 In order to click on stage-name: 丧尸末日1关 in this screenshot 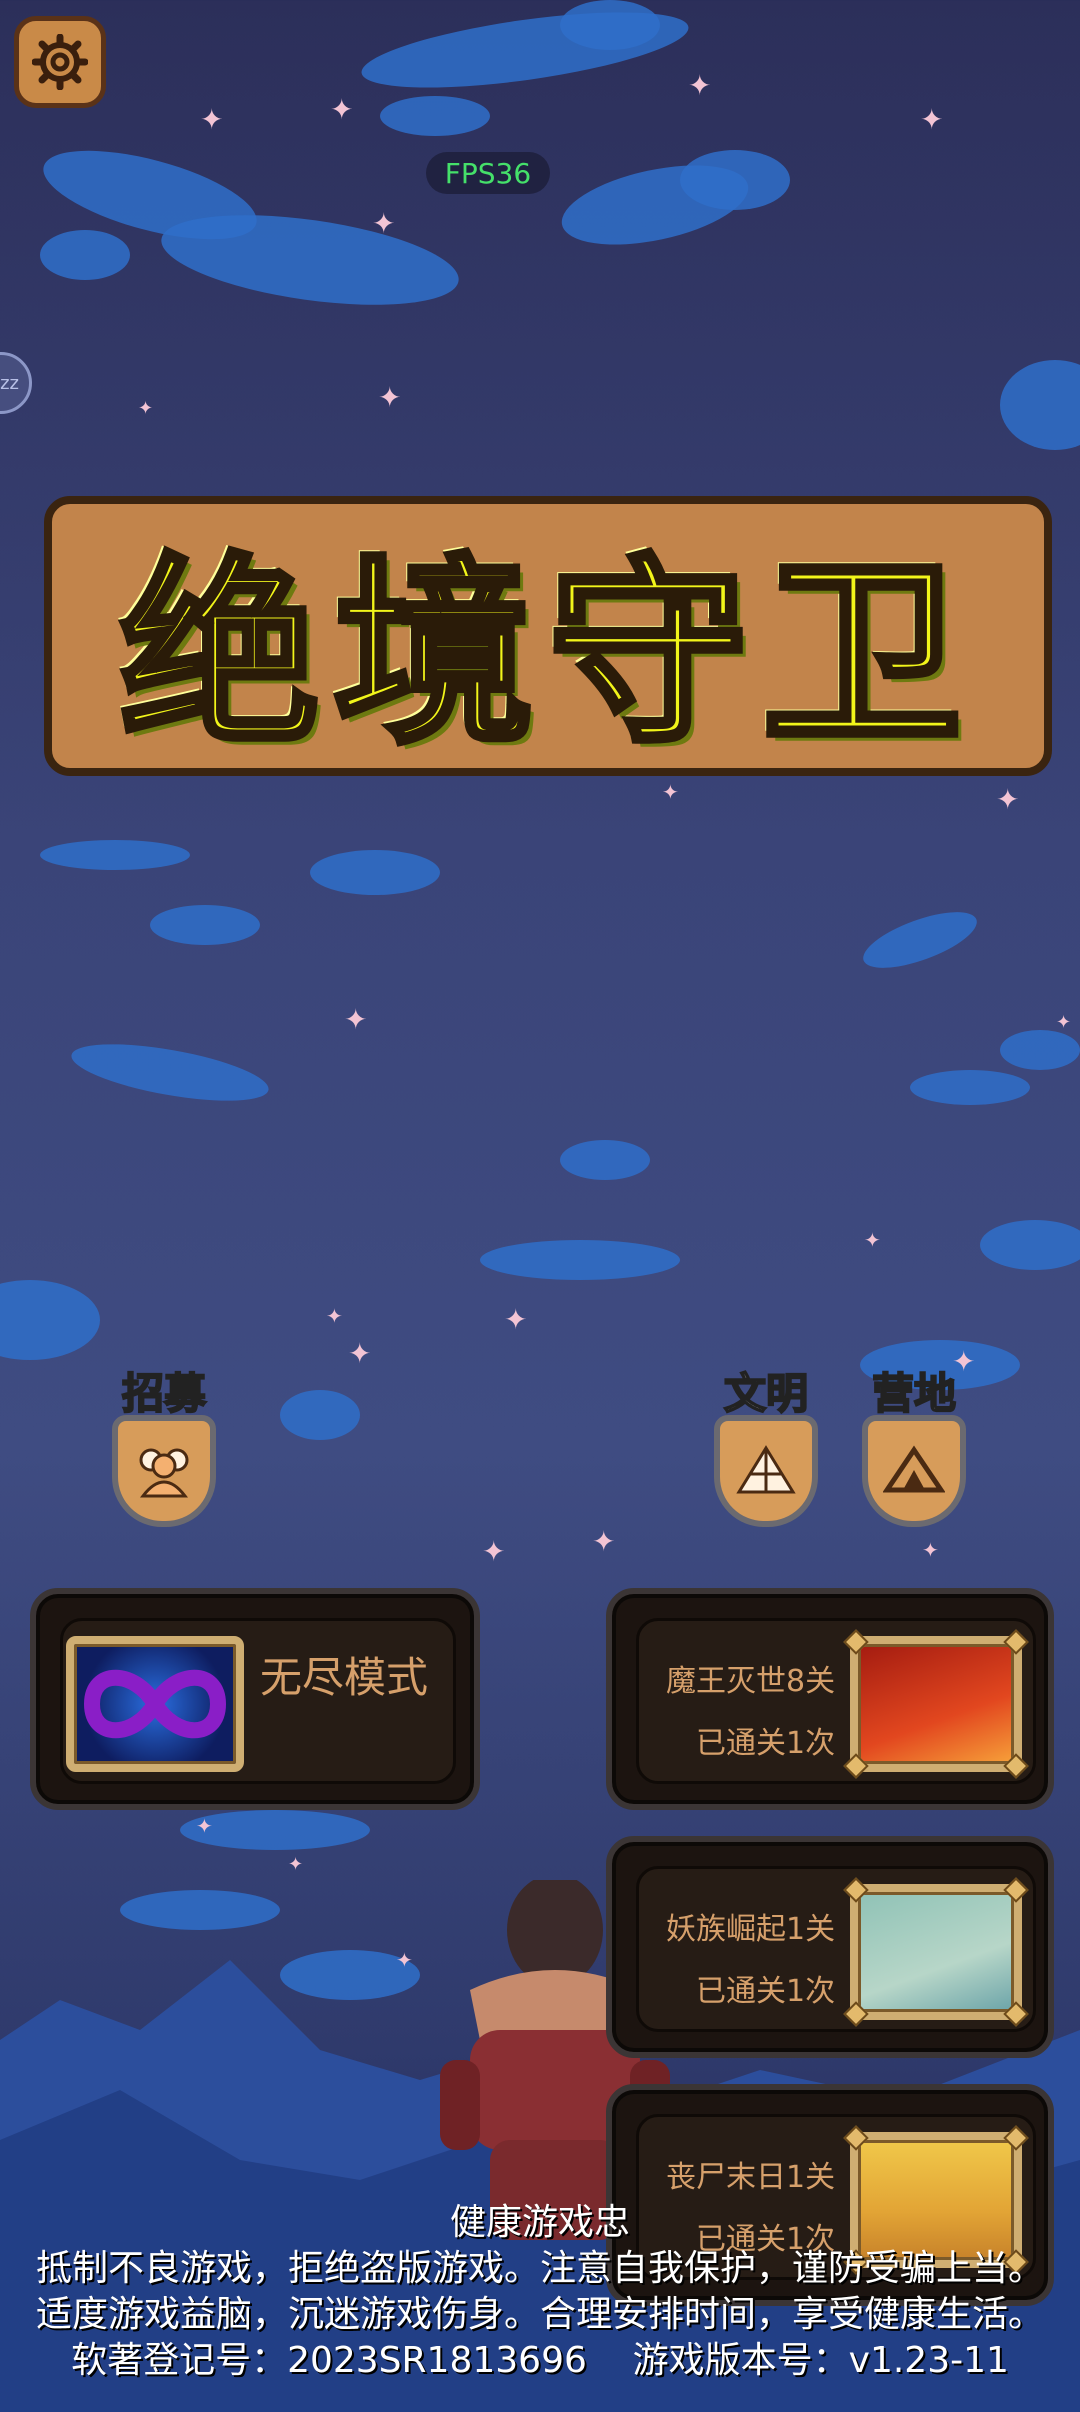, I will do `click(751, 2177)`.